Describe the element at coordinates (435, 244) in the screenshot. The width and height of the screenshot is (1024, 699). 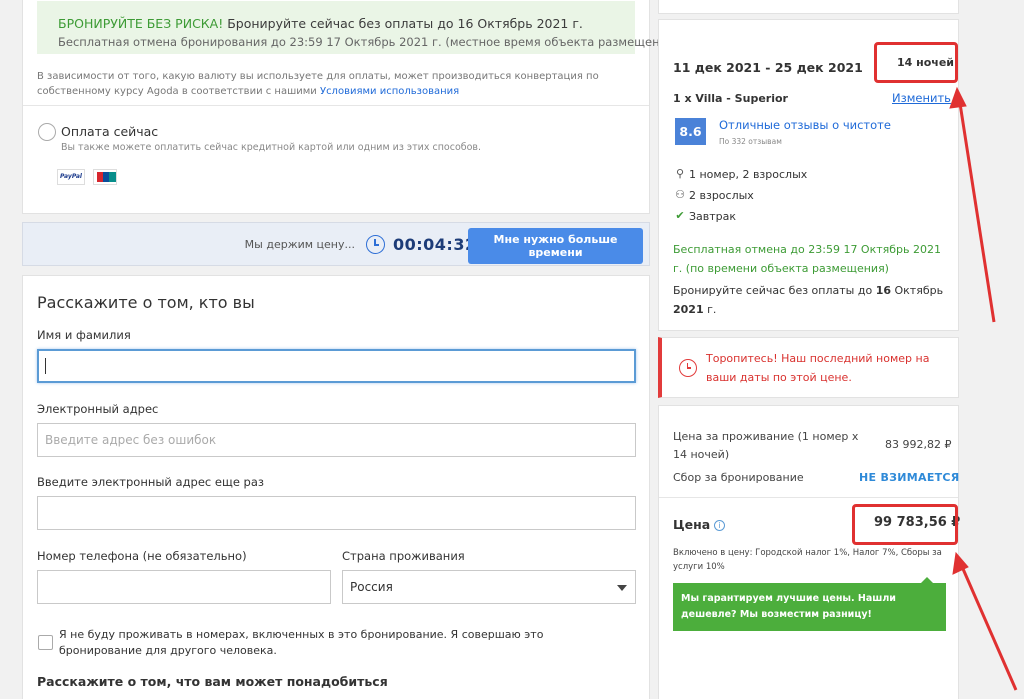
I see `countdown-timer: 00:04:32` at that location.